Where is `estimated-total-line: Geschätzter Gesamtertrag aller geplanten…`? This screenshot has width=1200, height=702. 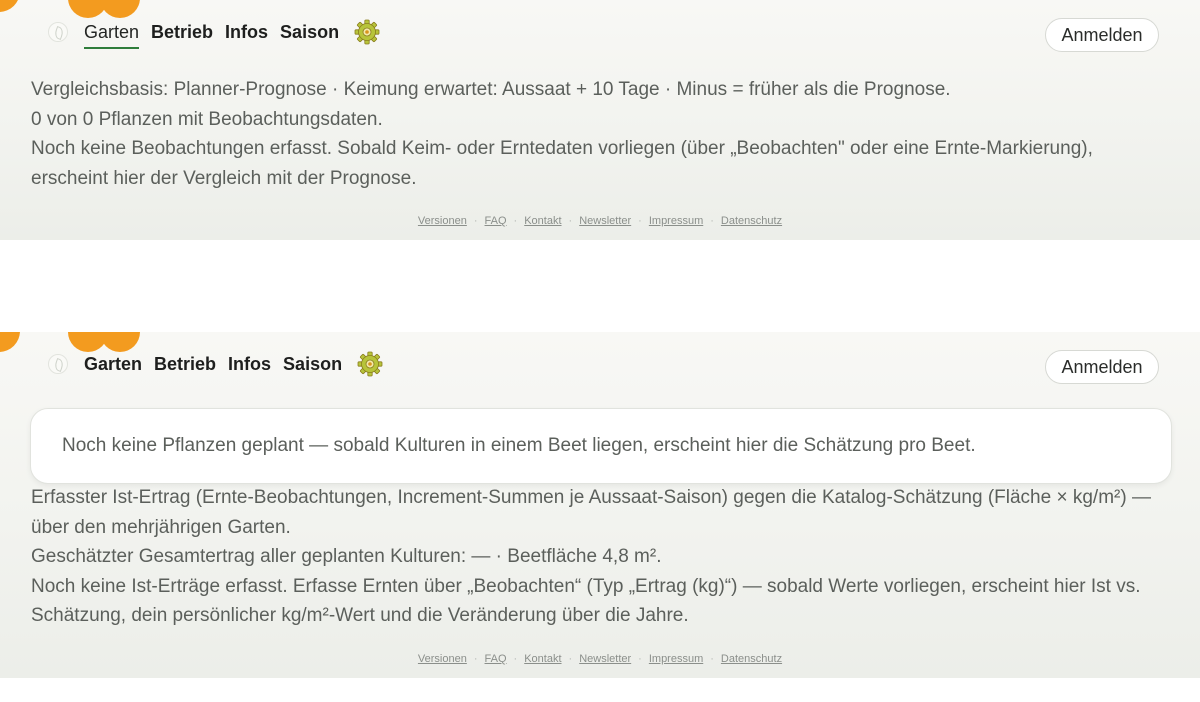
estimated-total-line: Geschätzter Gesamtertrag aller geplanten… is located at coordinates (346, 556).